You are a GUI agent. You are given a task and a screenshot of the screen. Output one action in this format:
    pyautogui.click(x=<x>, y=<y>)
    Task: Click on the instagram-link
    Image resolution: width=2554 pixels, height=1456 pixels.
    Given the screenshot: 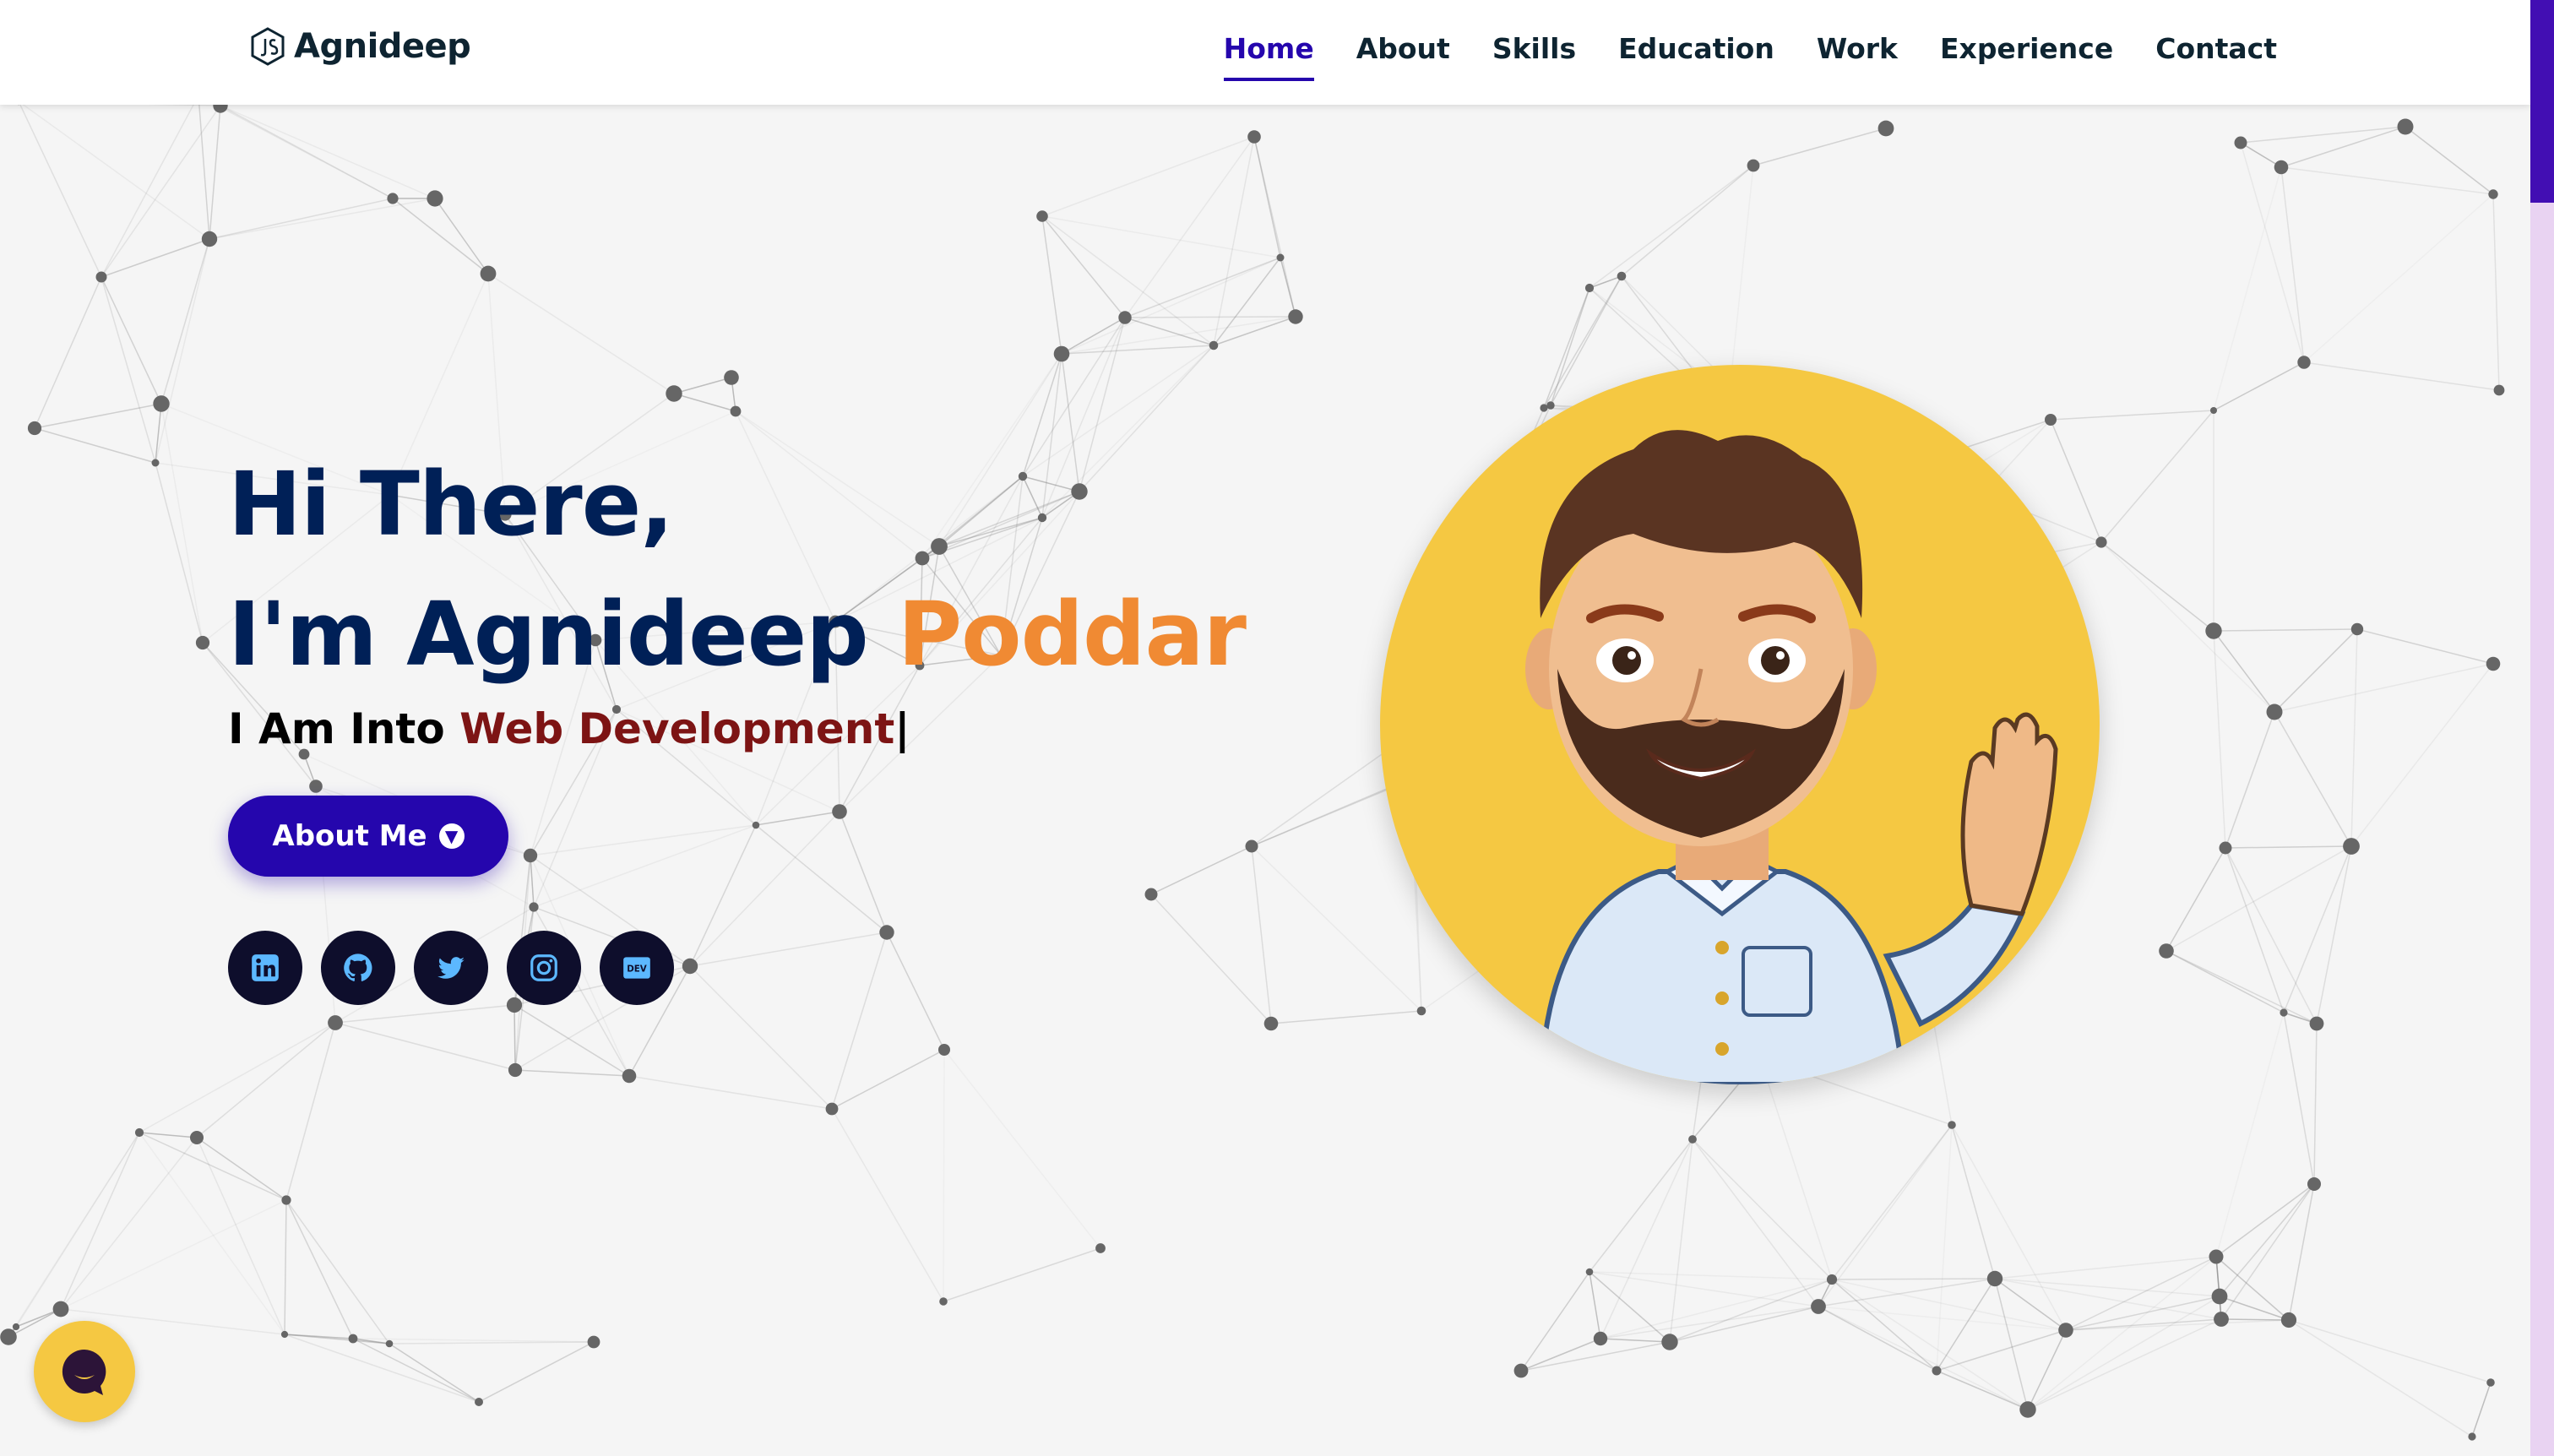 What is the action you would take?
    pyautogui.click(x=544, y=968)
    